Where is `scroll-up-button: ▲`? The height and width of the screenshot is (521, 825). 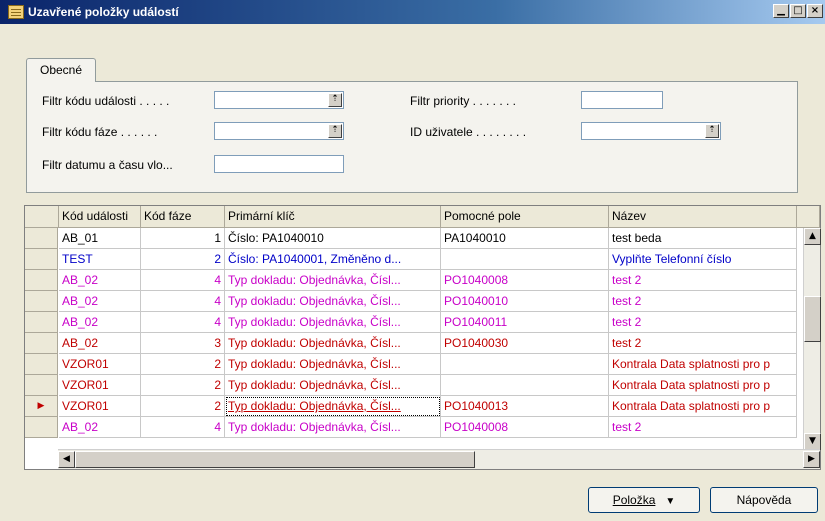
scroll-up-button: ▲ is located at coordinates (812, 236).